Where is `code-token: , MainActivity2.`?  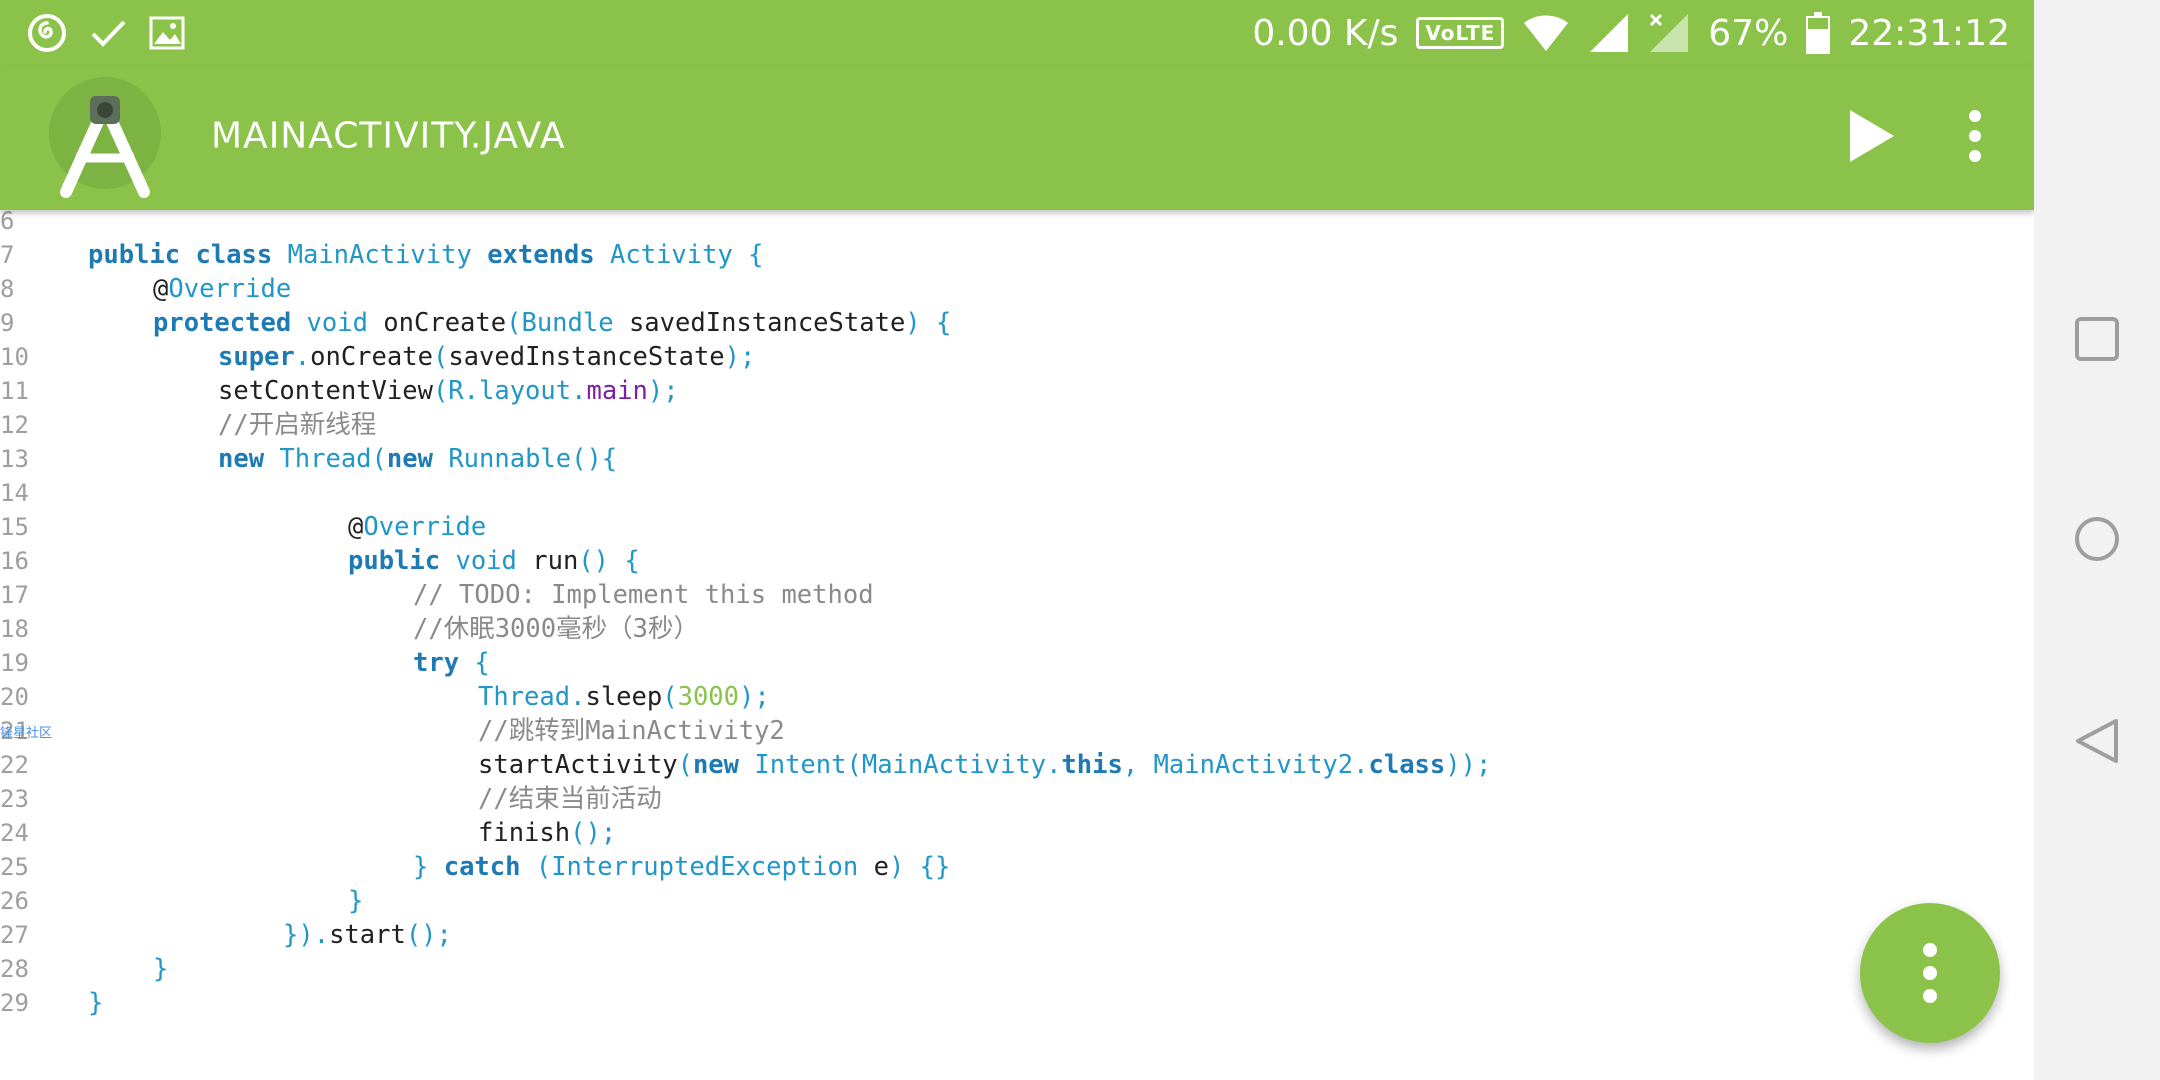
code-token: , MainActivity2. is located at coordinates (1245, 765).